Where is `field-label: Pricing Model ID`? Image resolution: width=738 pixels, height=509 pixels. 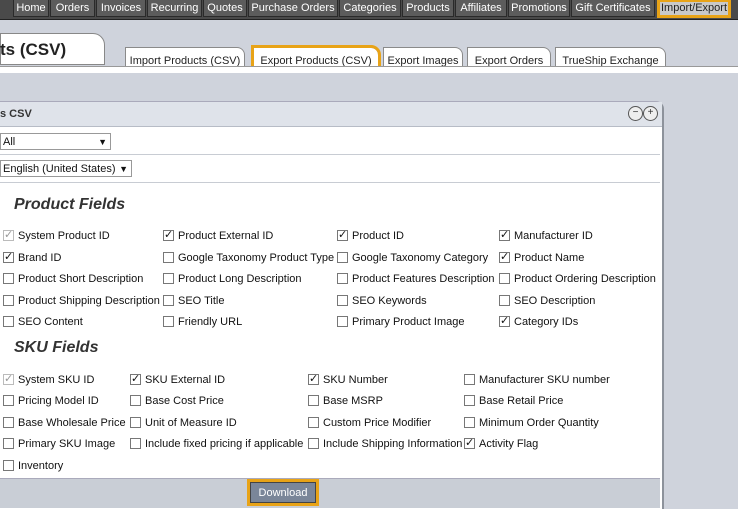 field-label: Pricing Model ID is located at coordinates (58, 401).